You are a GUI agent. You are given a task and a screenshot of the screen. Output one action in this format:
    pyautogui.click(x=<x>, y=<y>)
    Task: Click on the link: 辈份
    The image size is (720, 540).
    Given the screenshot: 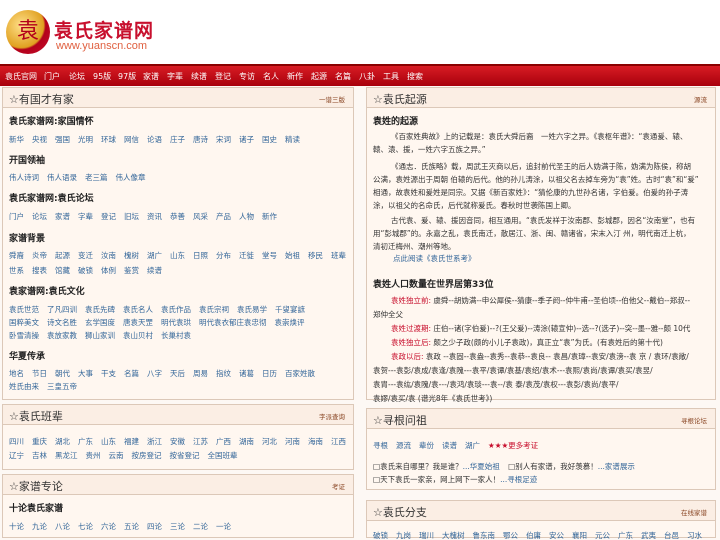 What is the action you would take?
    pyautogui.click(x=426, y=445)
    